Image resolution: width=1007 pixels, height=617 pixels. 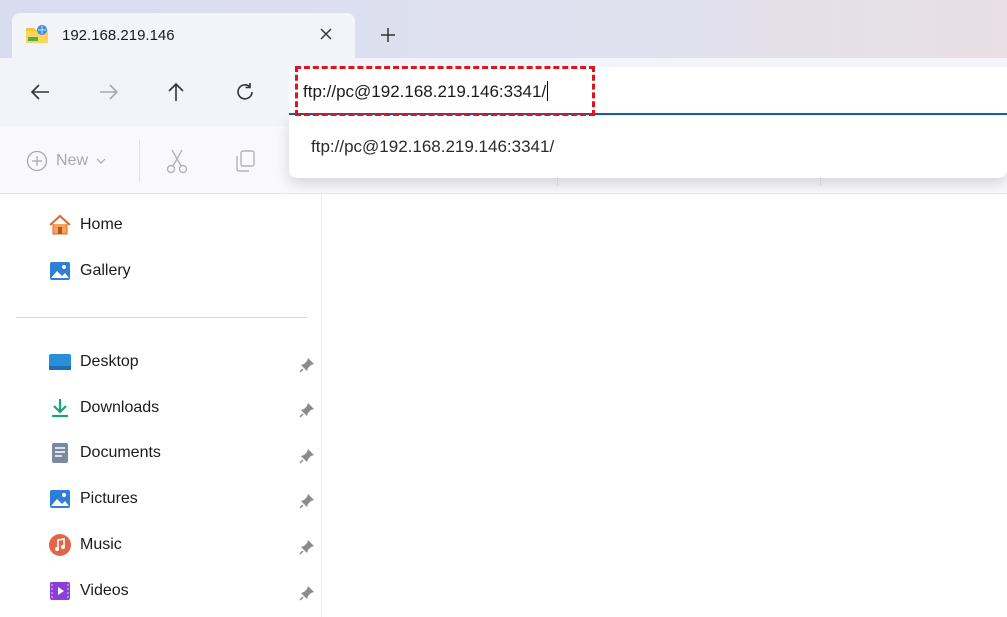 What do you see at coordinates (245, 92) in the screenshot?
I see `refresh-icon` at bounding box center [245, 92].